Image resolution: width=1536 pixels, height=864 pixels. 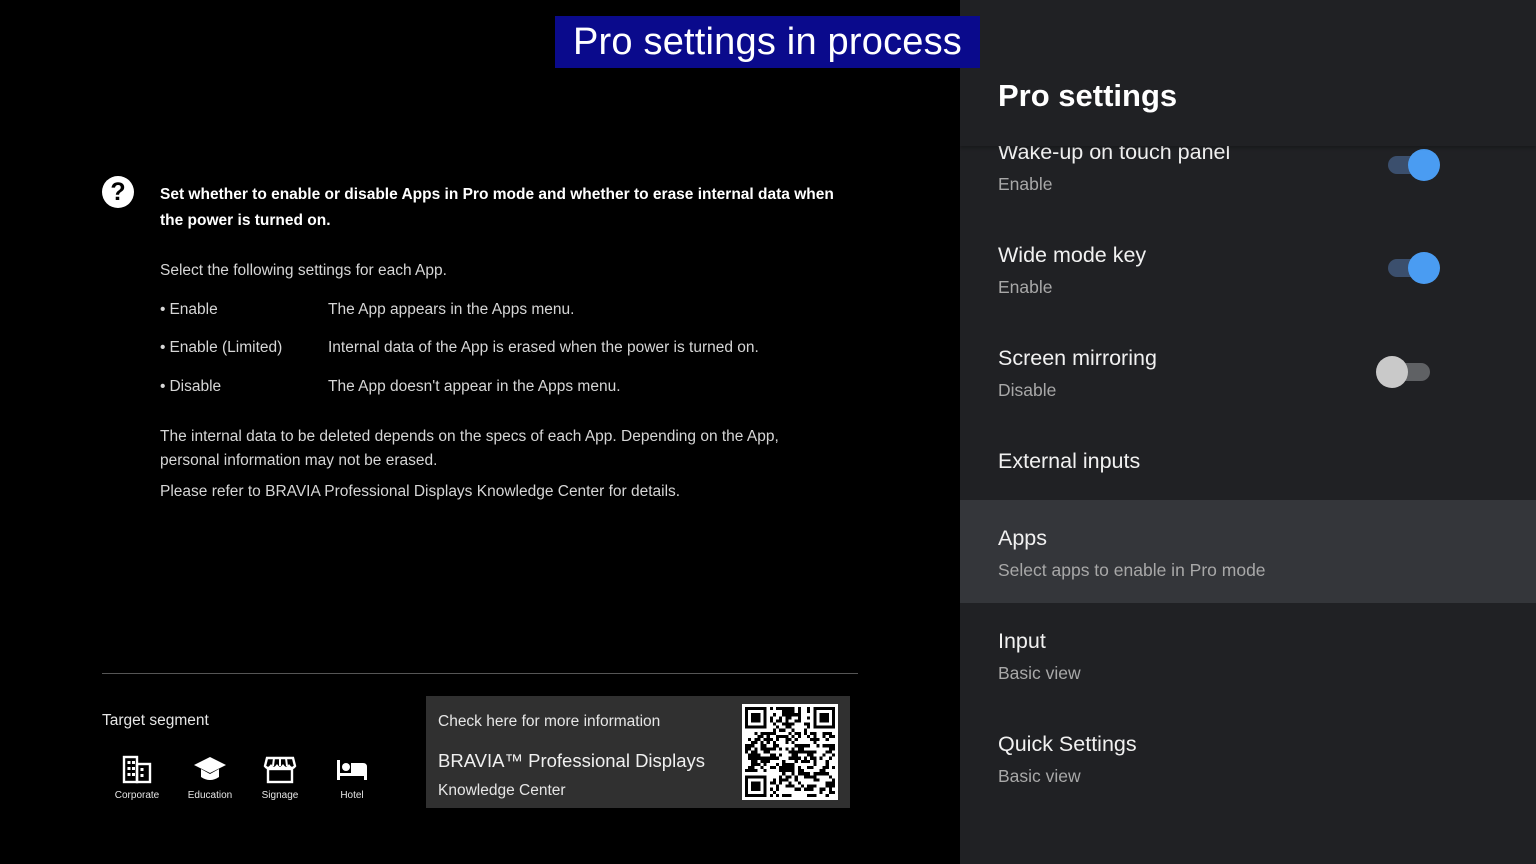 I want to click on qr-code-icon, so click(x=790, y=752).